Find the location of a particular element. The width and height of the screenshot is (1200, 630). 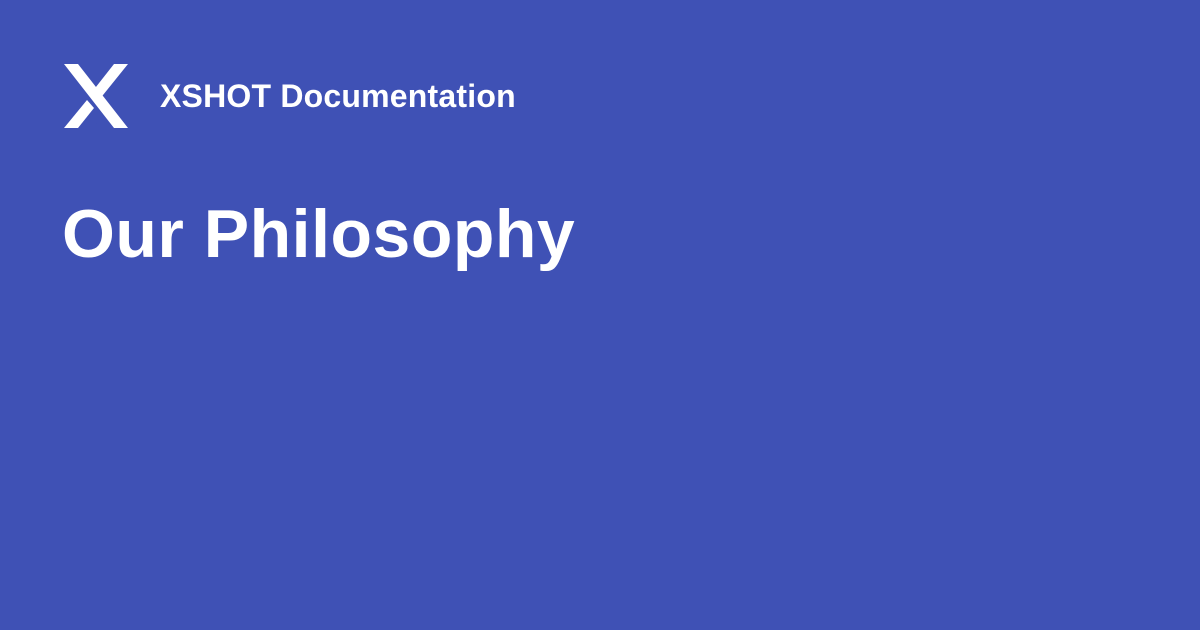

brand-header: XSHOT Documentation is located at coordinates (290, 96).